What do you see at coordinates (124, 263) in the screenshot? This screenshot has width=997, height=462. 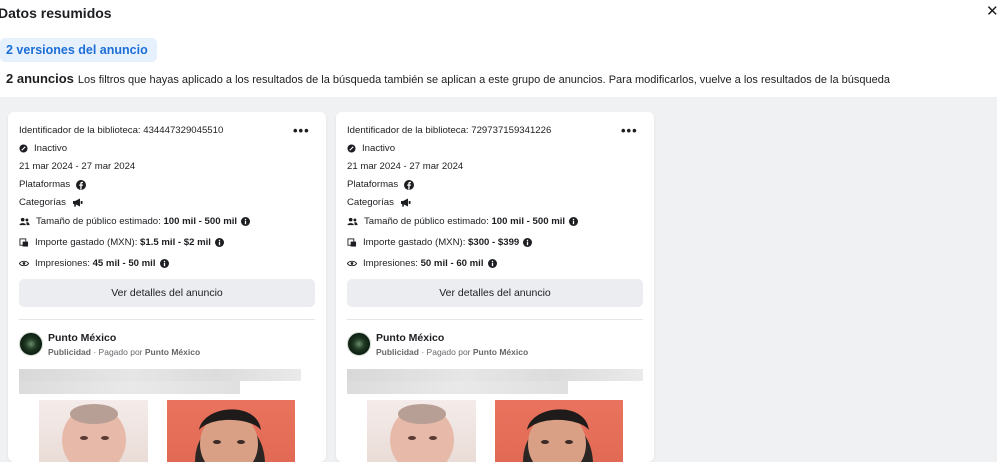 I see `impressions-value: 45 mil - 50 mil` at bounding box center [124, 263].